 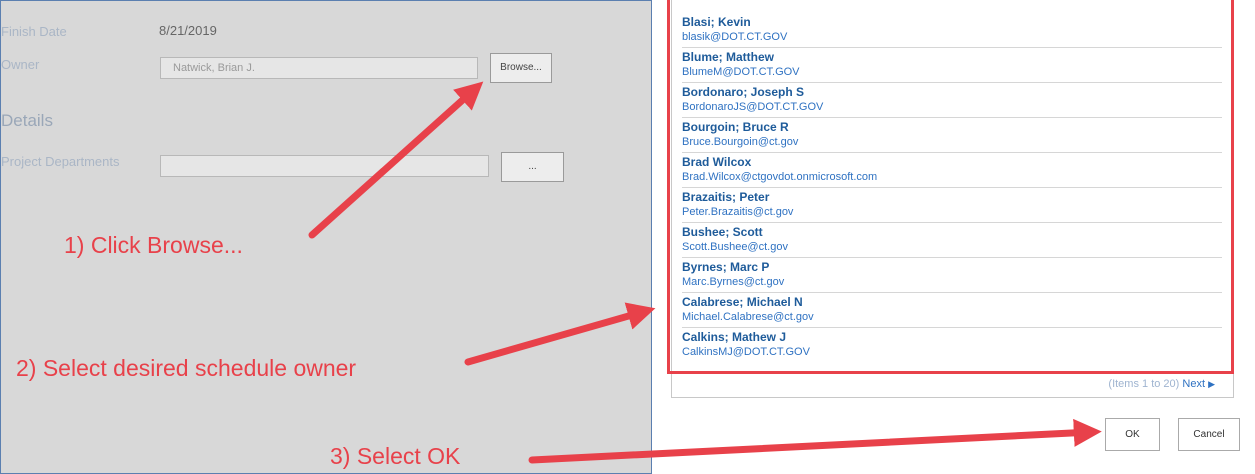 What do you see at coordinates (726, 267) in the screenshot?
I see `person-name: Byrnes; Marc P` at bounding box center [726, 267].